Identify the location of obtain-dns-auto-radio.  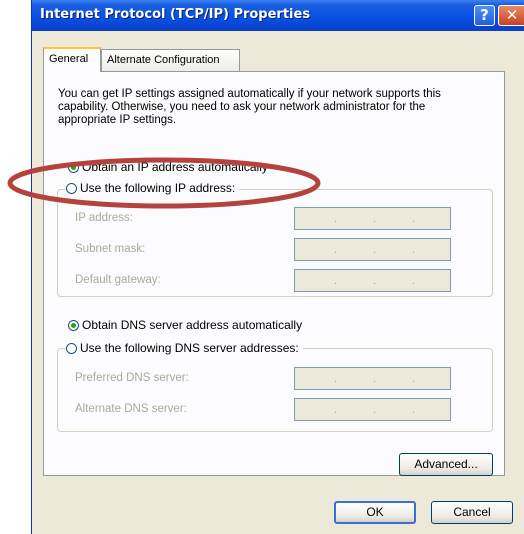
(73, 325).